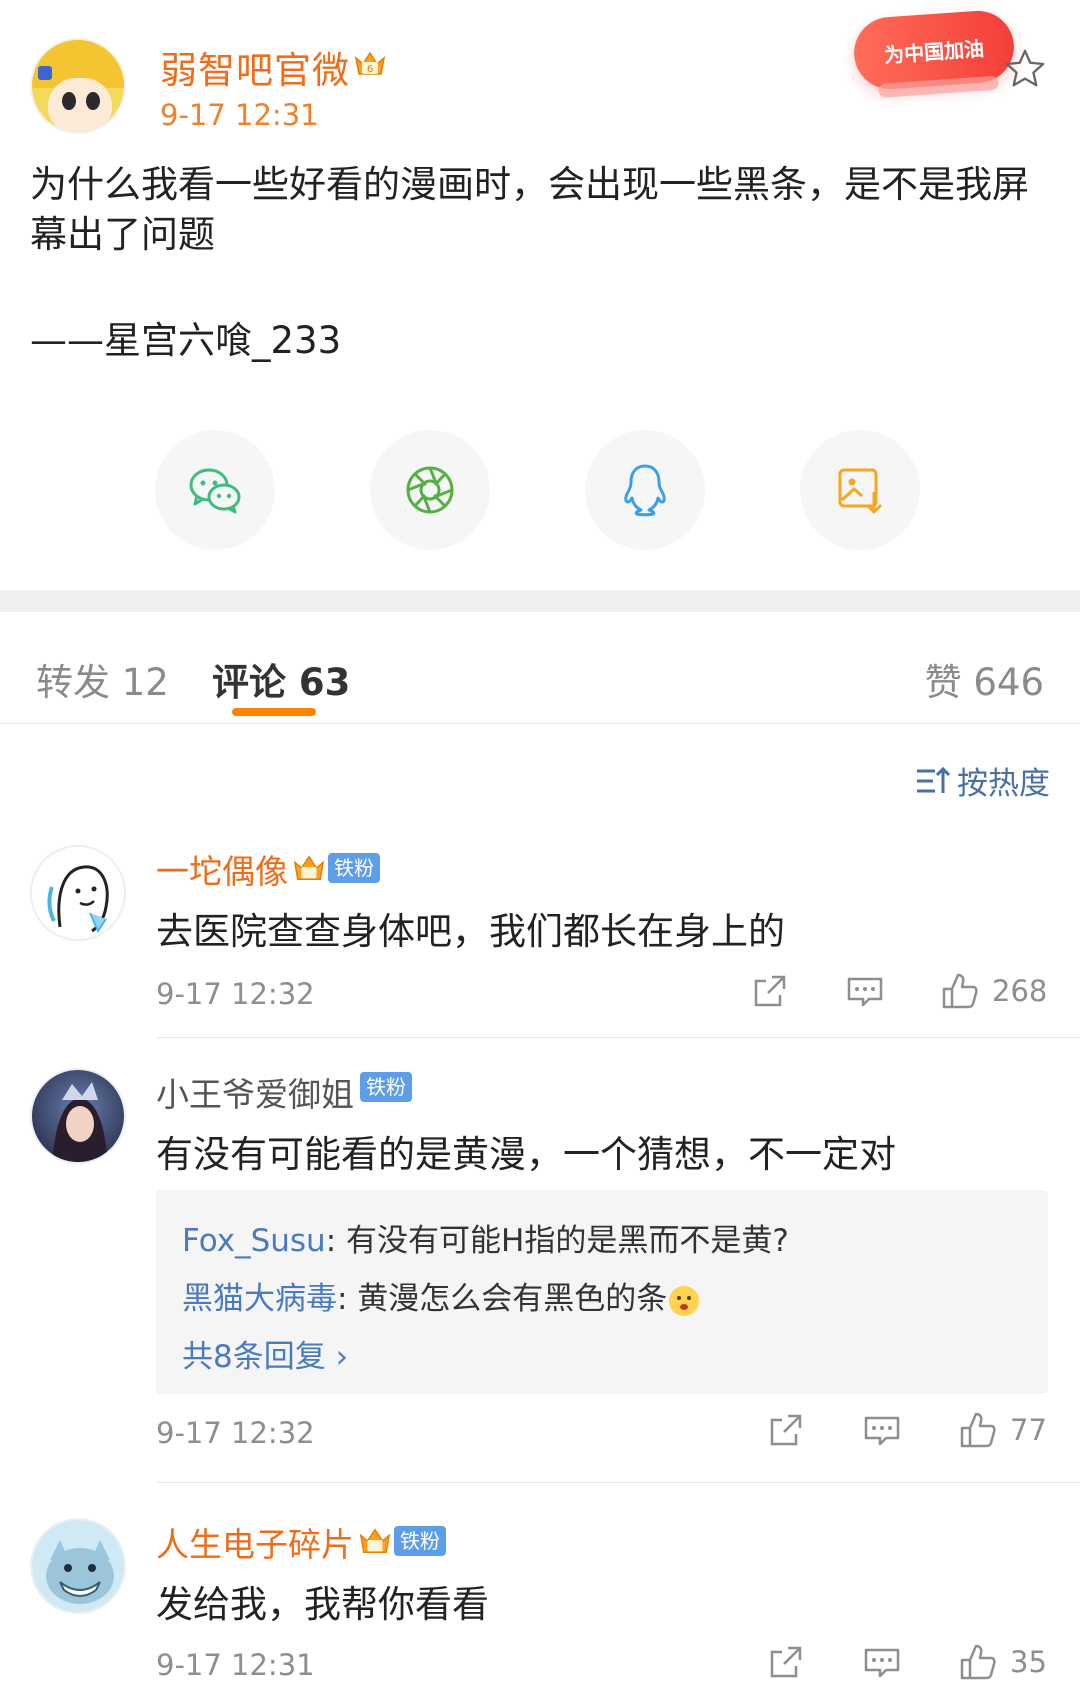  Describe the element at coordinates (1020, 991) in the screenshot. I see `like-count: 268` at that location.